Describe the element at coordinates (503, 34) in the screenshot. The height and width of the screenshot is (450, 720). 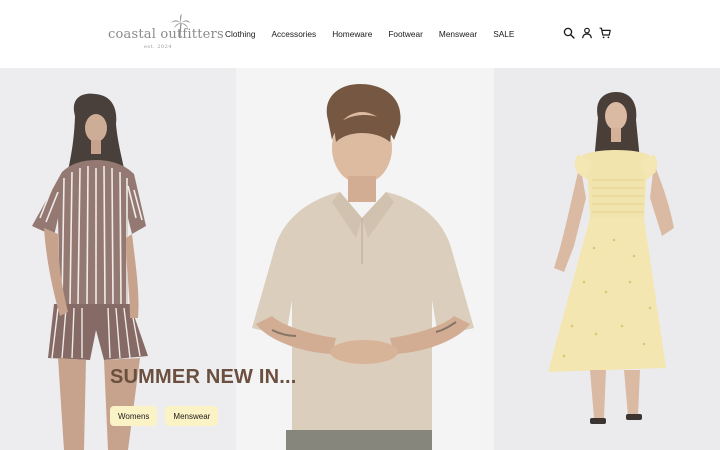
I see `nav-item-sale: SALE` at that location.